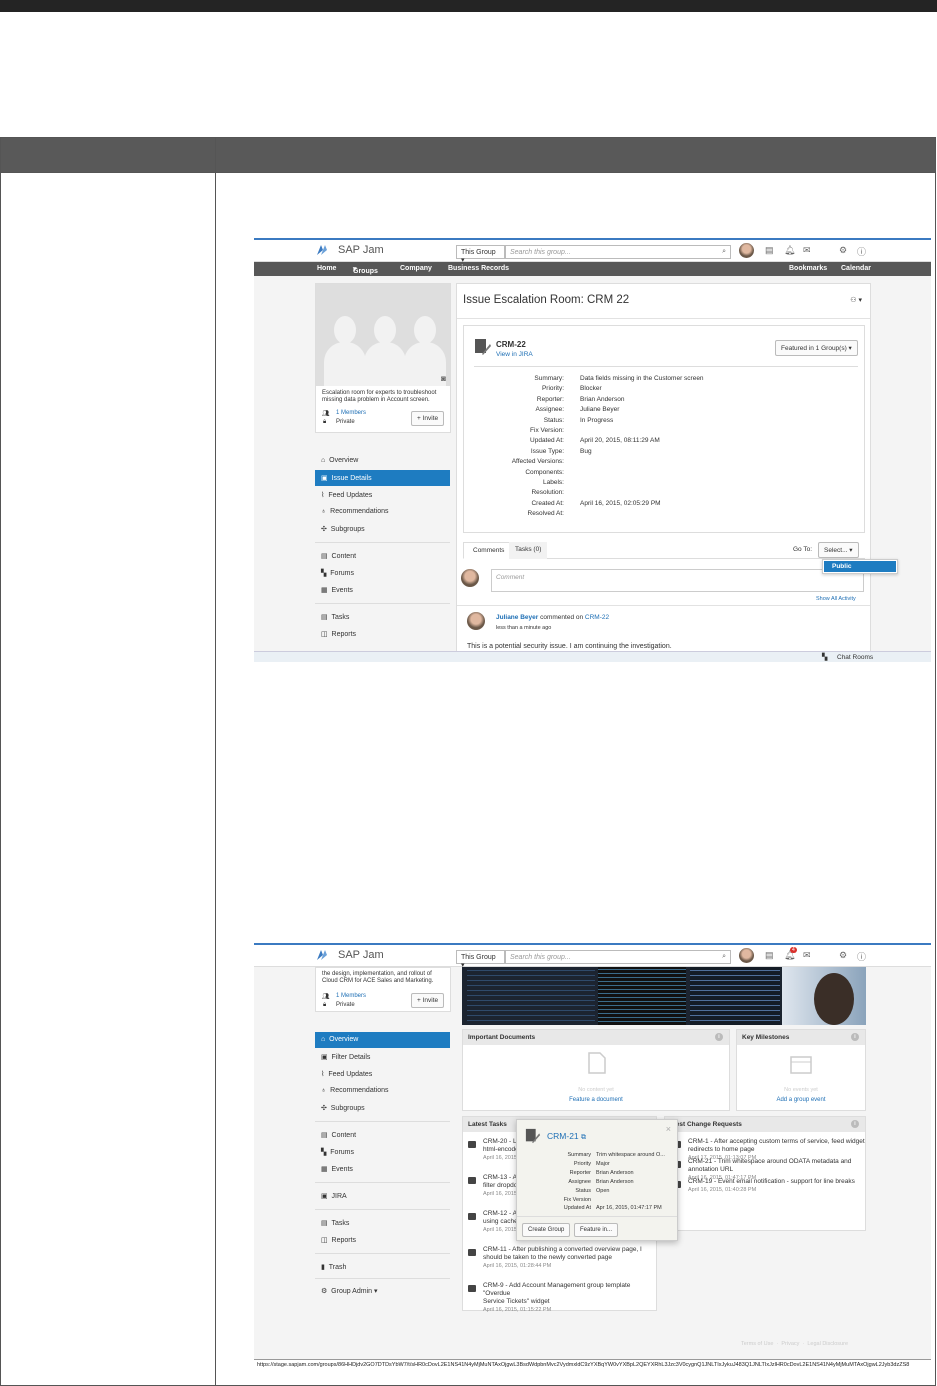  What do you see at coordinates (801, 1100) in the screenshot?
I see `add-group-event-link: Add a group event` at bounding box center [801, 1100].